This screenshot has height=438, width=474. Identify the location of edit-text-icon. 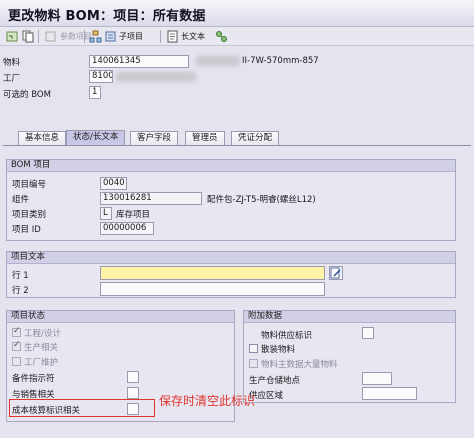
(335, 273).